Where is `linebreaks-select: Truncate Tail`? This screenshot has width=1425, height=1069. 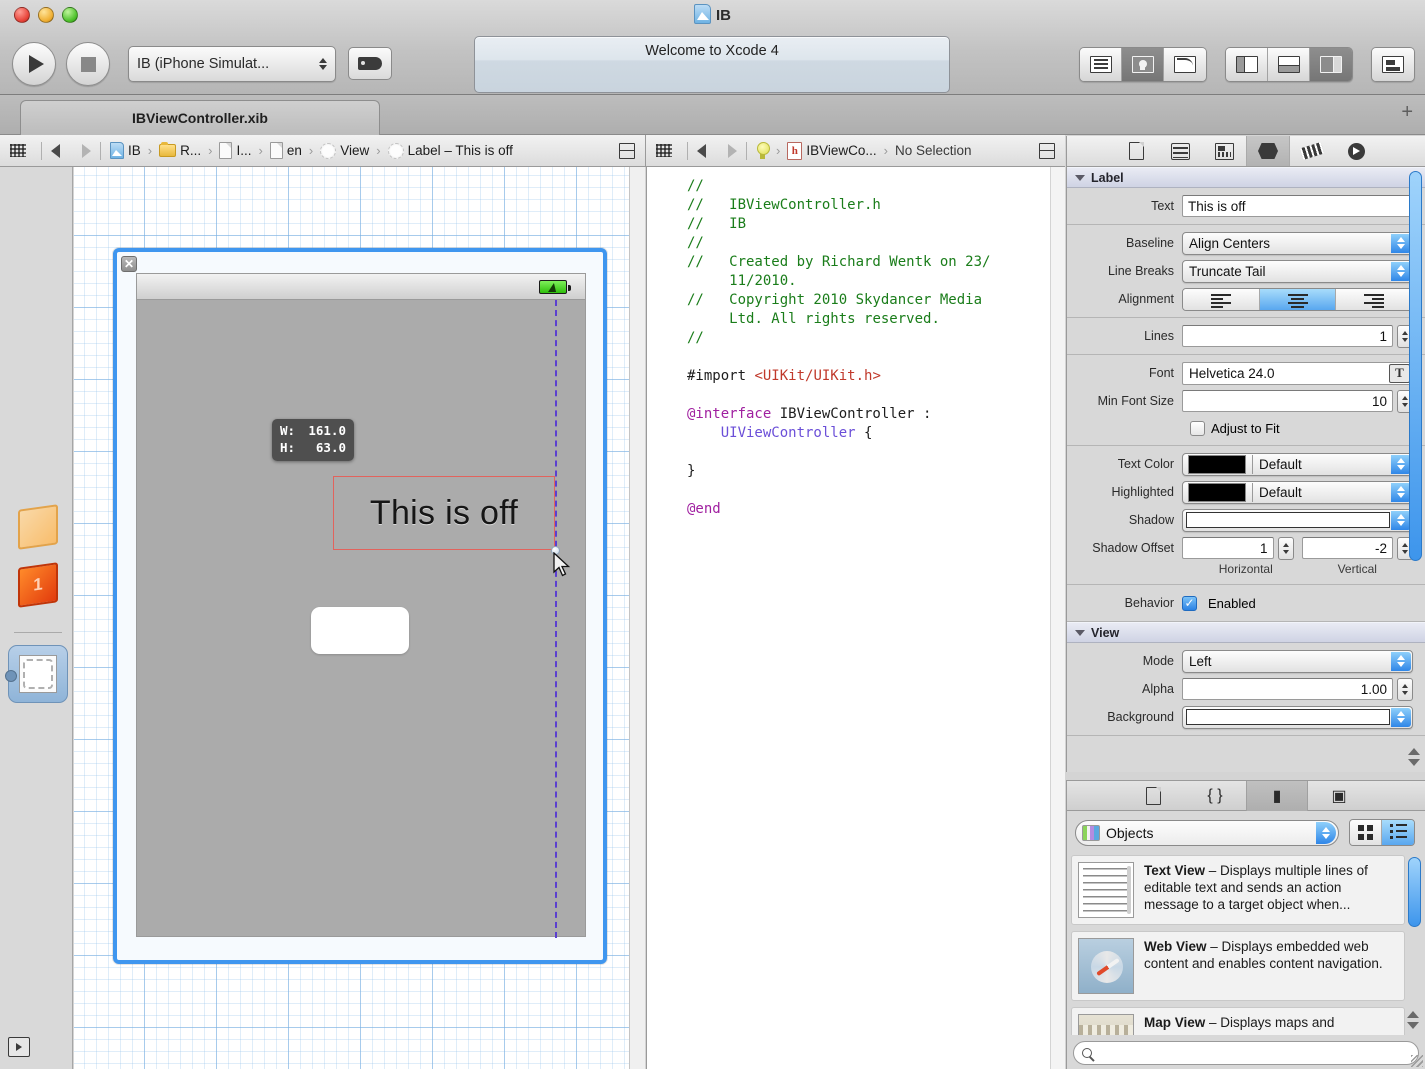
linebreaks-select: Truncate Tail is located at coordinates (1297, 271).